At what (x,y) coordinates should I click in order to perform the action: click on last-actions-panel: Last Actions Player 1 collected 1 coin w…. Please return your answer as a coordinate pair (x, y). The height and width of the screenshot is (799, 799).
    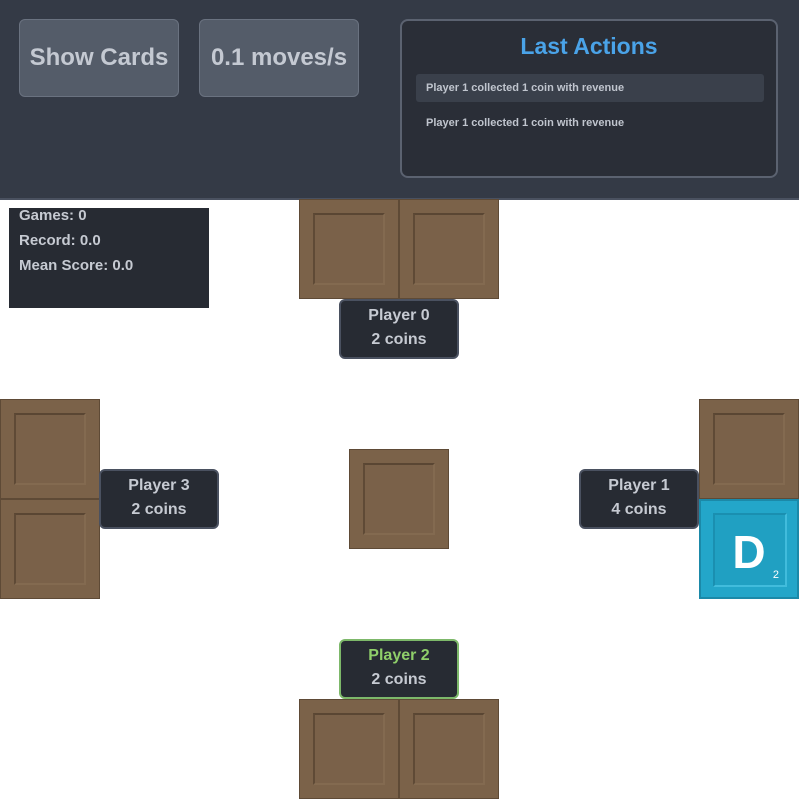
    Looking at the image, I should click on (589, 98).